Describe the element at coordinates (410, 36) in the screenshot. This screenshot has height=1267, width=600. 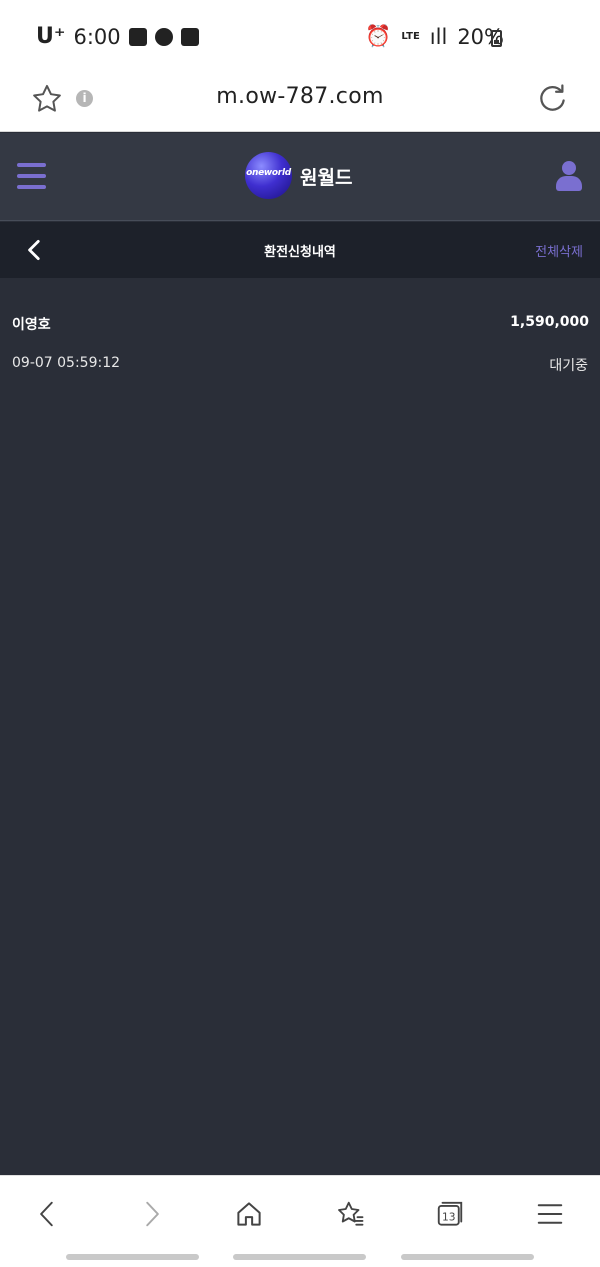
I see `network-label: LTE` at that location.